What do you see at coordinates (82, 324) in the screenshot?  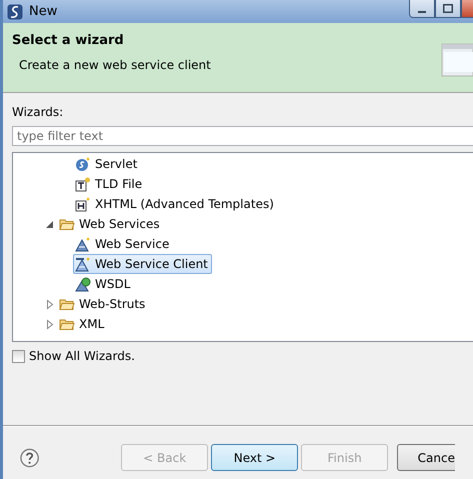 I see `tree-item: XML` at bounding box center [82, 324].